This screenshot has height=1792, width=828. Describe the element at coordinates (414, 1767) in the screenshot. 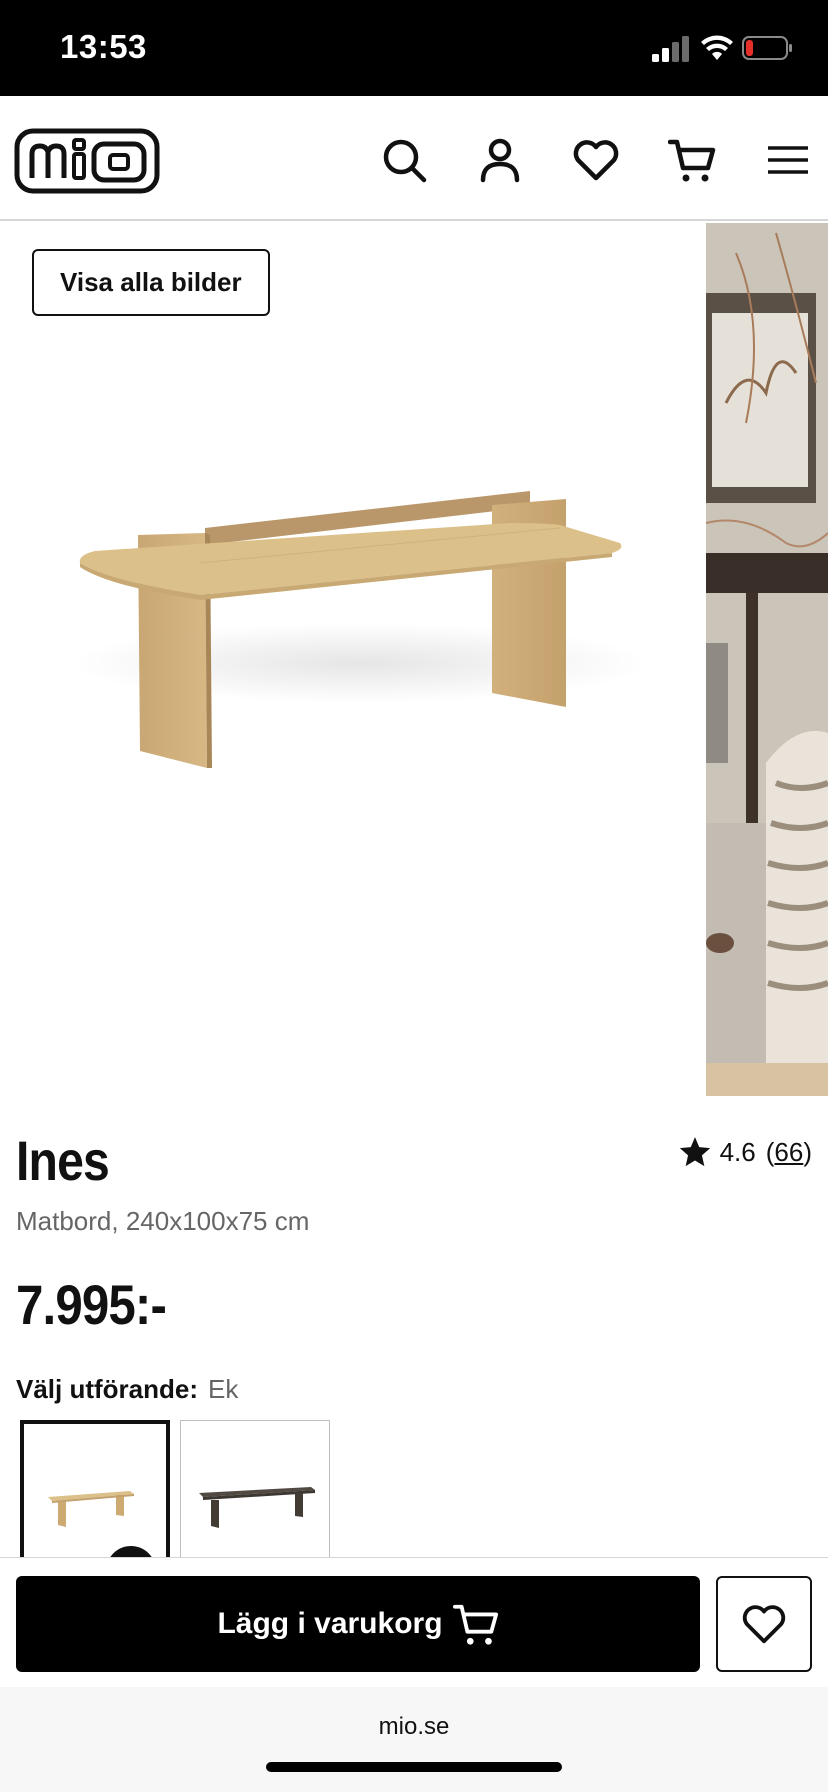

I see `home-indicator` at that location.